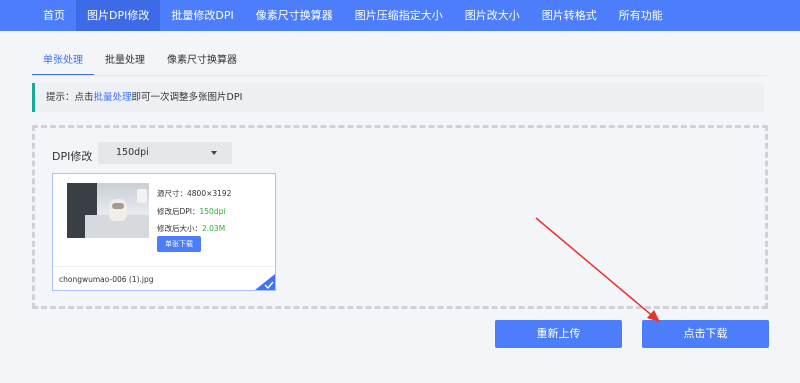  Describe the element at coordinates (569, 15) in the screenshot. I see `nav-item-format: 图片转格式` at that location.